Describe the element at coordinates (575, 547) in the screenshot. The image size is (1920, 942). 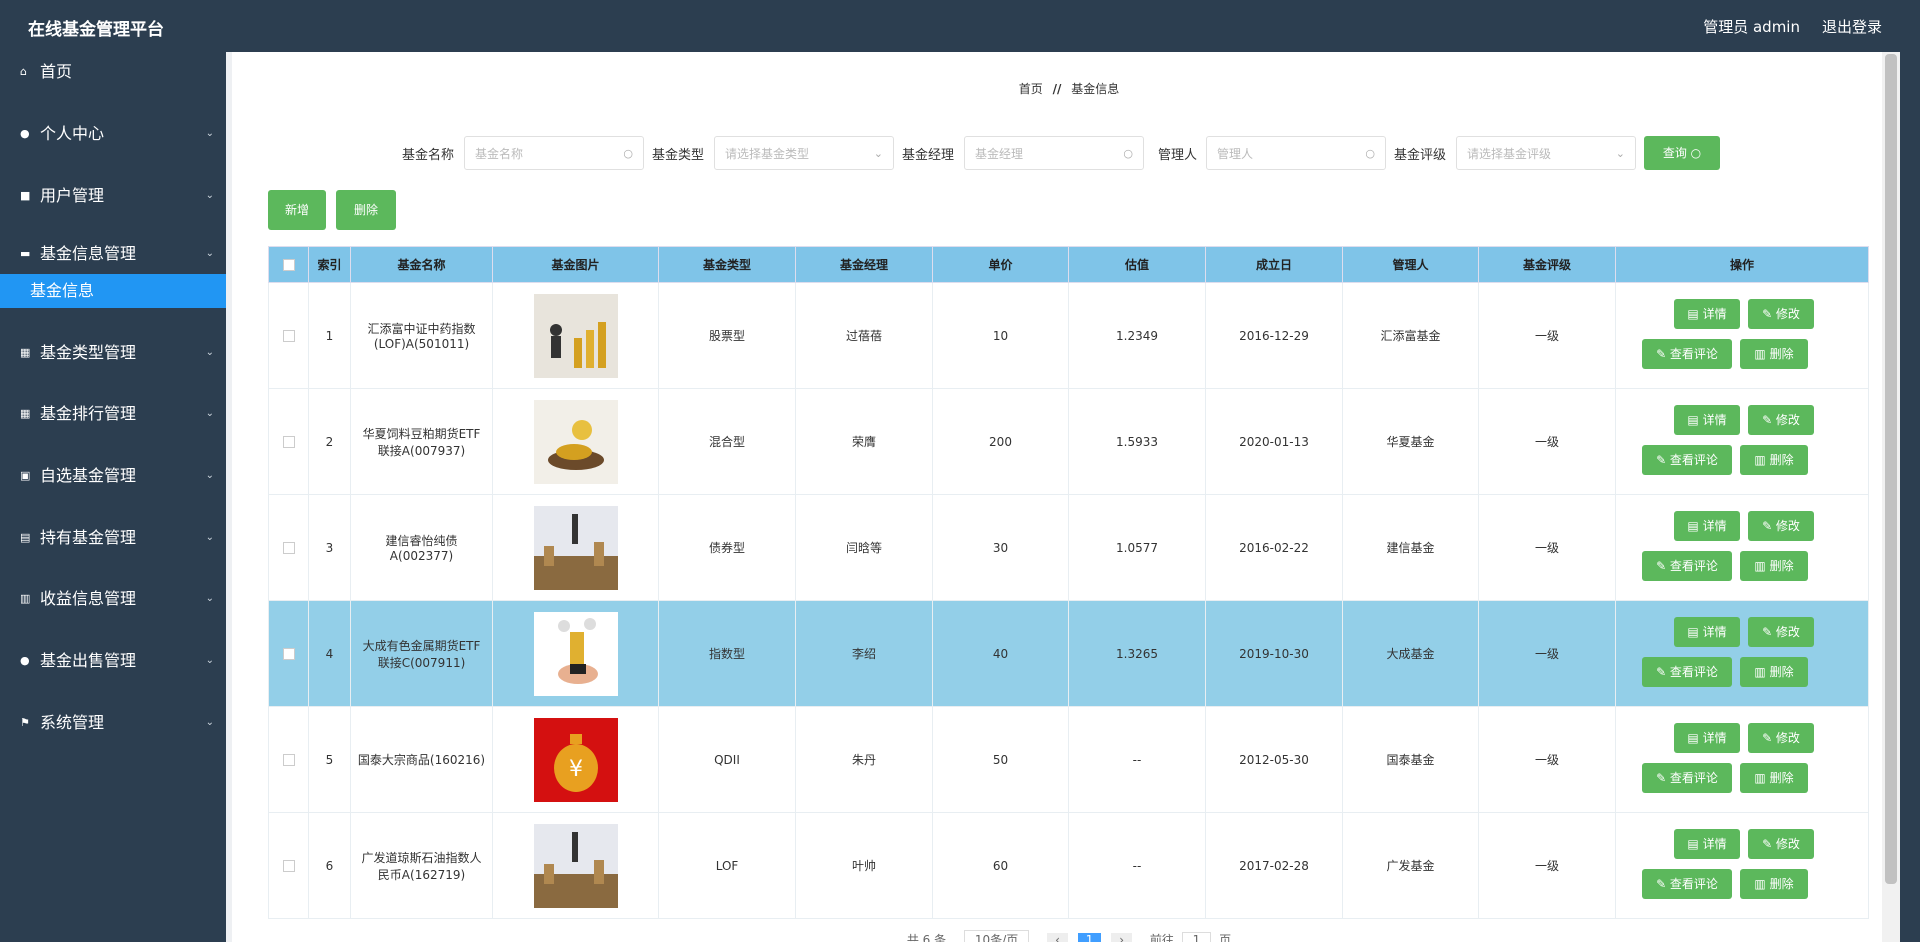
I see `fund-image-cell` at that location.